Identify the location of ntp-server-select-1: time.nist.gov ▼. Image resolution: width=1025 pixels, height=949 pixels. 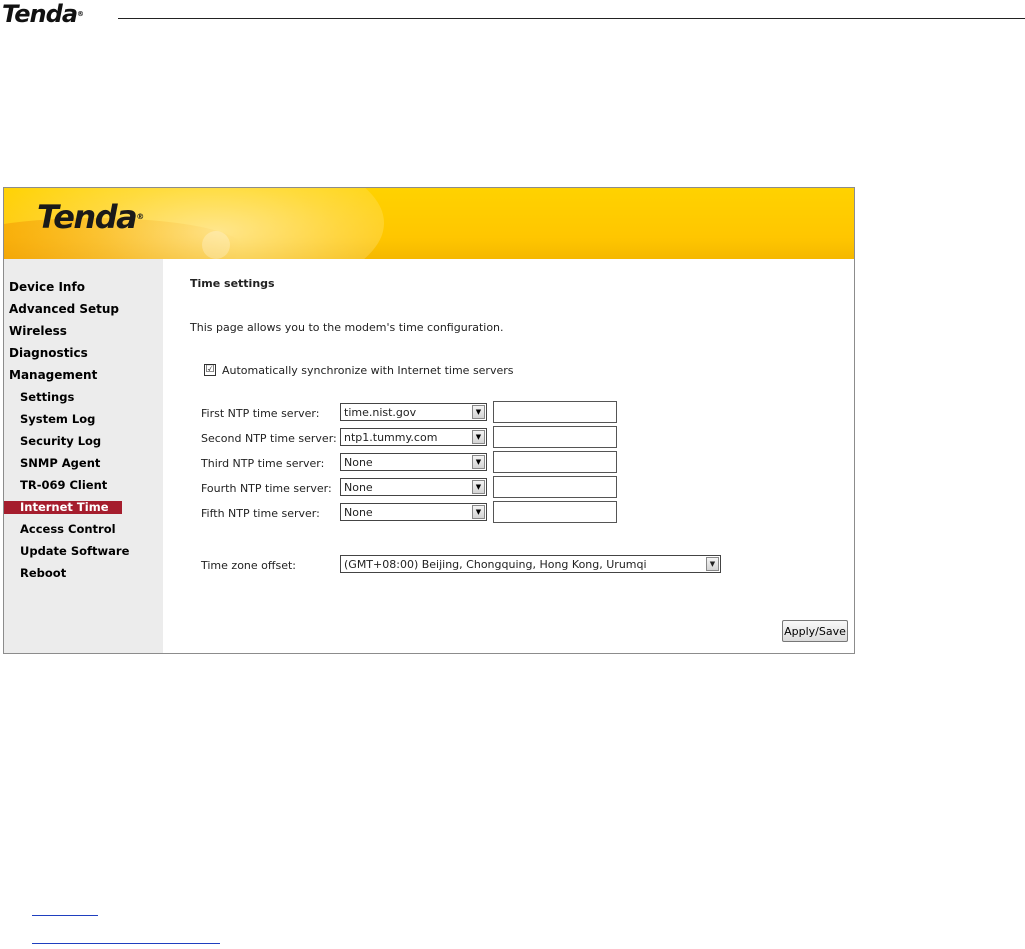
(413, 412).